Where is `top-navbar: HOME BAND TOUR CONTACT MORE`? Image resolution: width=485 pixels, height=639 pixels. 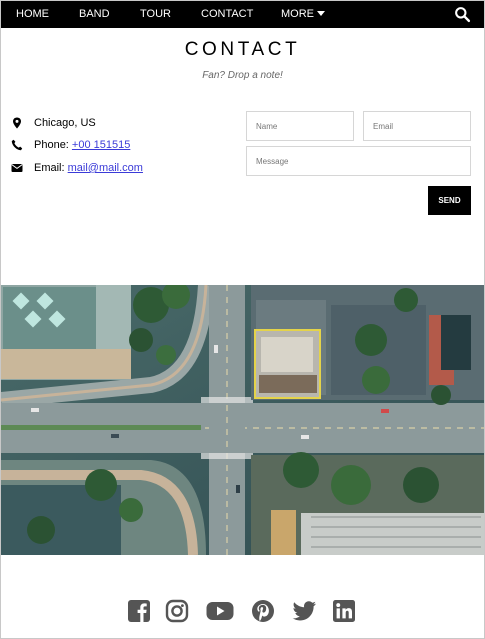 top-navbar: HOME BAND TOUR CONTACT MORE is located at coordinates (242, 14).